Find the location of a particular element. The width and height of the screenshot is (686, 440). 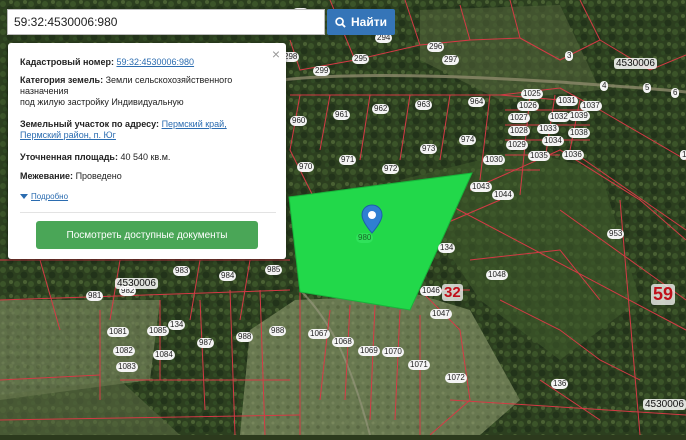

parcel-number-label: 1029 is located at coordinates (517, 145).